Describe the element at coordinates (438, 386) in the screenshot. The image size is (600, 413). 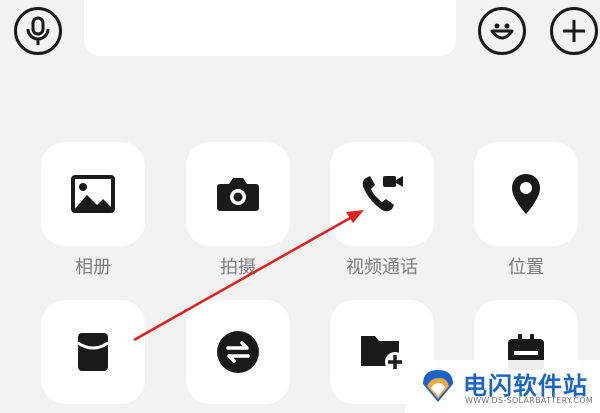
I see `brand-logo-icon` at that location.